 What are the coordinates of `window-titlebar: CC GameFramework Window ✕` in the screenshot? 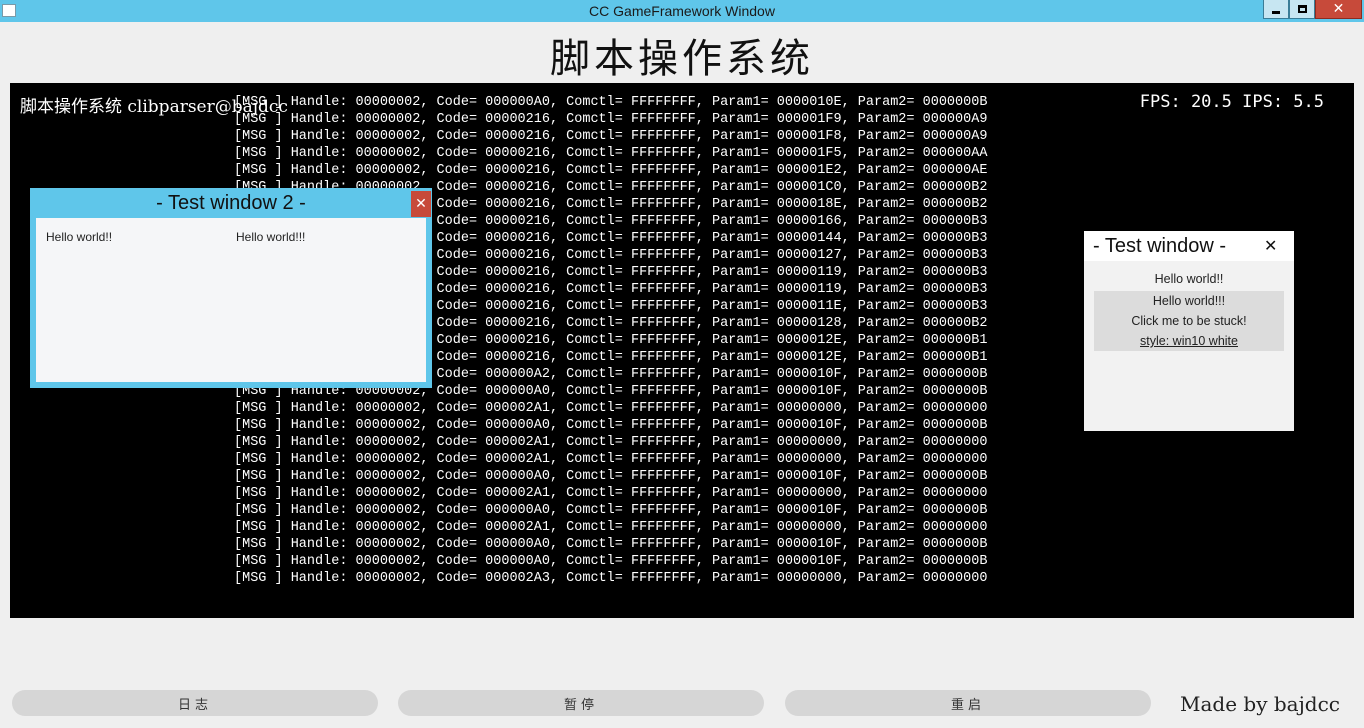 It's located at (682, 11).